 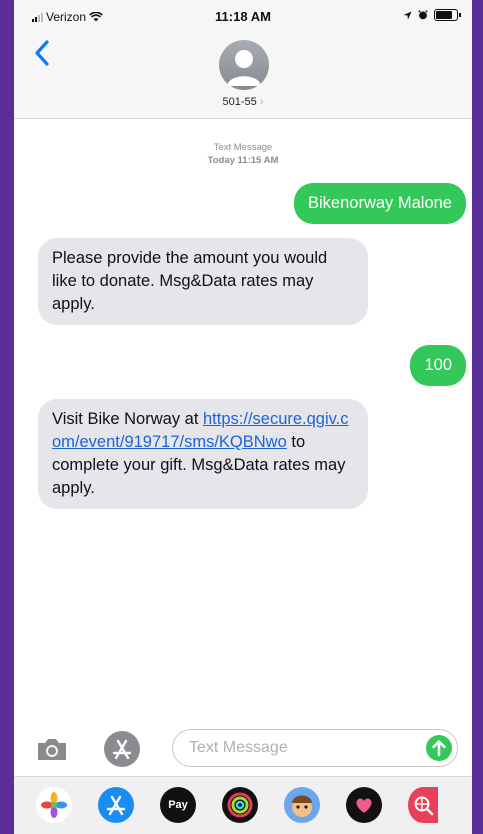 I want to click on memoji-icon, so click(x=302, y=805).